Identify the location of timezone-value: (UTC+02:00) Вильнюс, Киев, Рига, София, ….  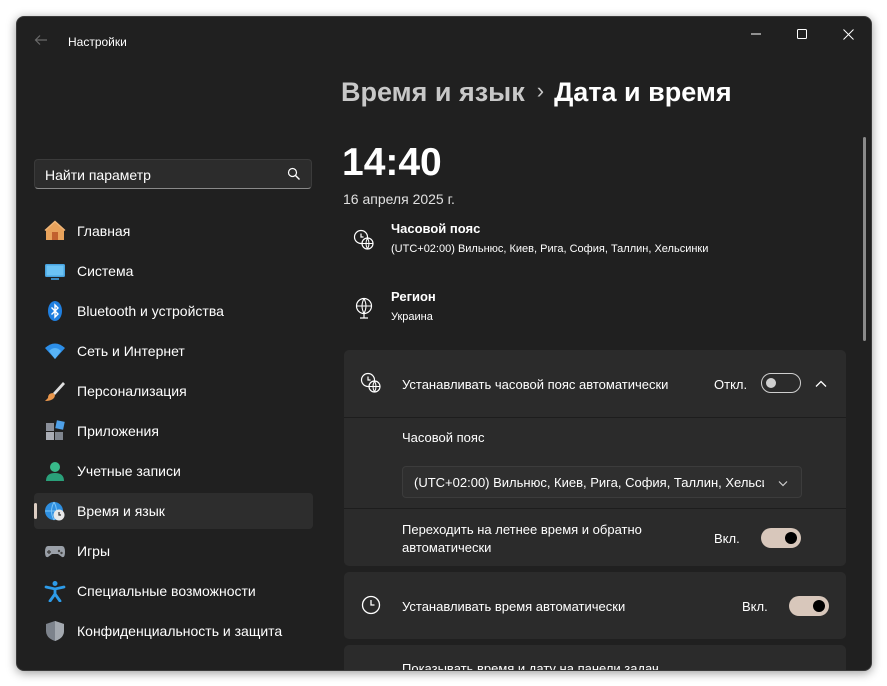
(550, 249).